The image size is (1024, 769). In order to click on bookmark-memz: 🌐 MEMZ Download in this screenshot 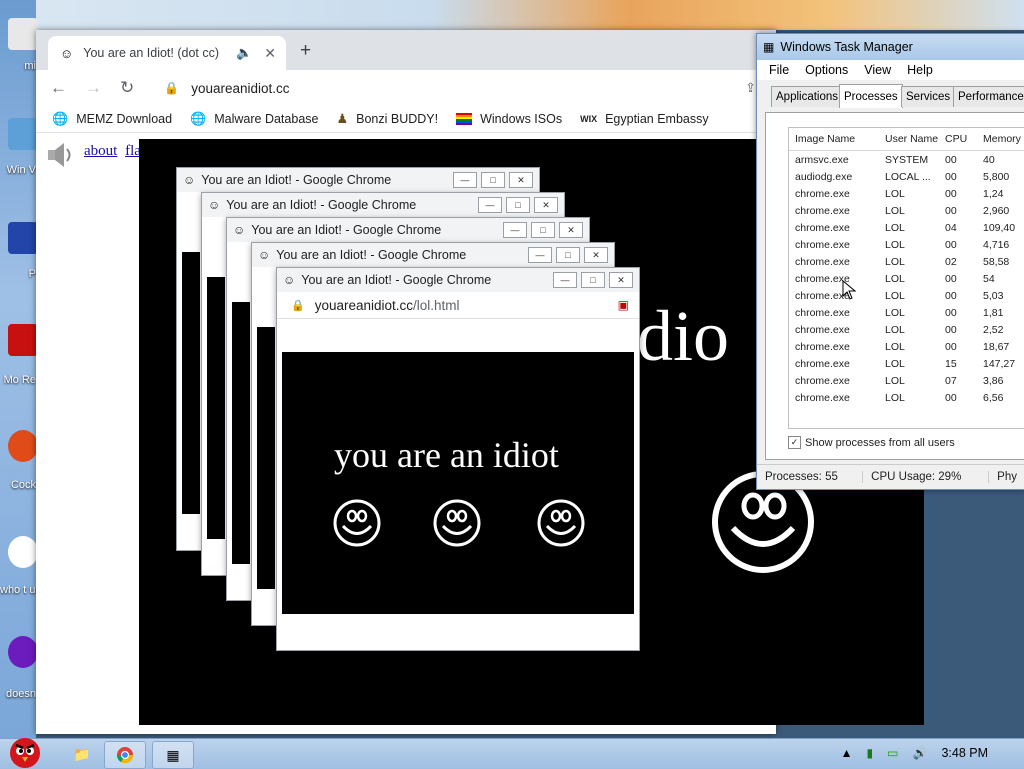, I will do `click(112, 119)`.